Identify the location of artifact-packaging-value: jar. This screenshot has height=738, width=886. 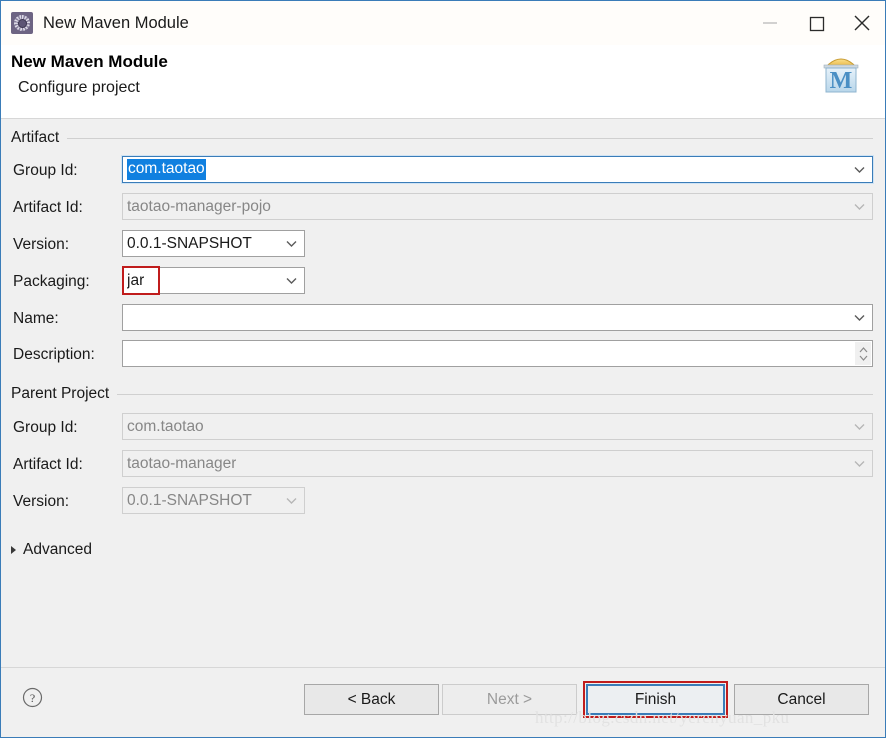
(136, 280).